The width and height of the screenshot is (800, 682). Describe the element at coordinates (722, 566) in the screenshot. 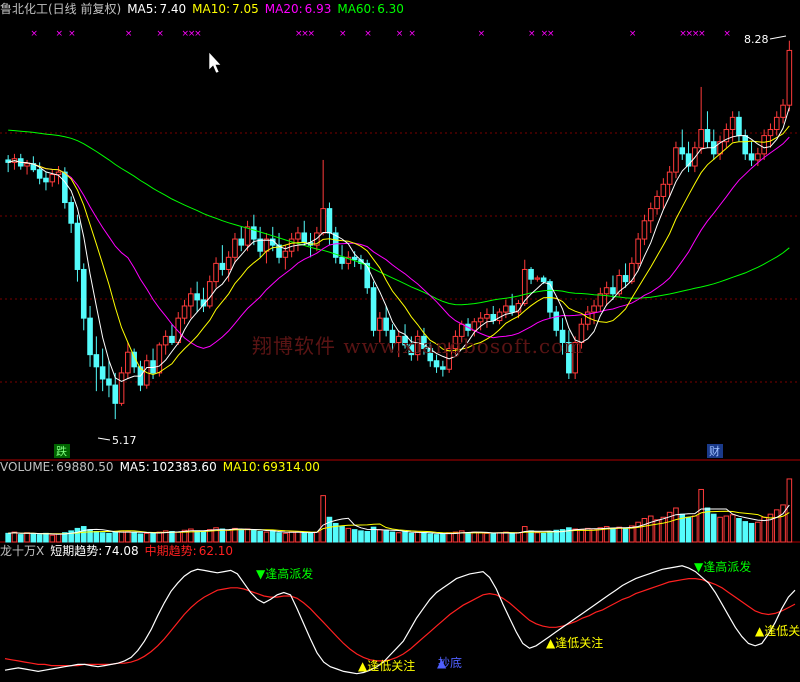

I see `signal-sell-2: ▼逢高派发` at that location.